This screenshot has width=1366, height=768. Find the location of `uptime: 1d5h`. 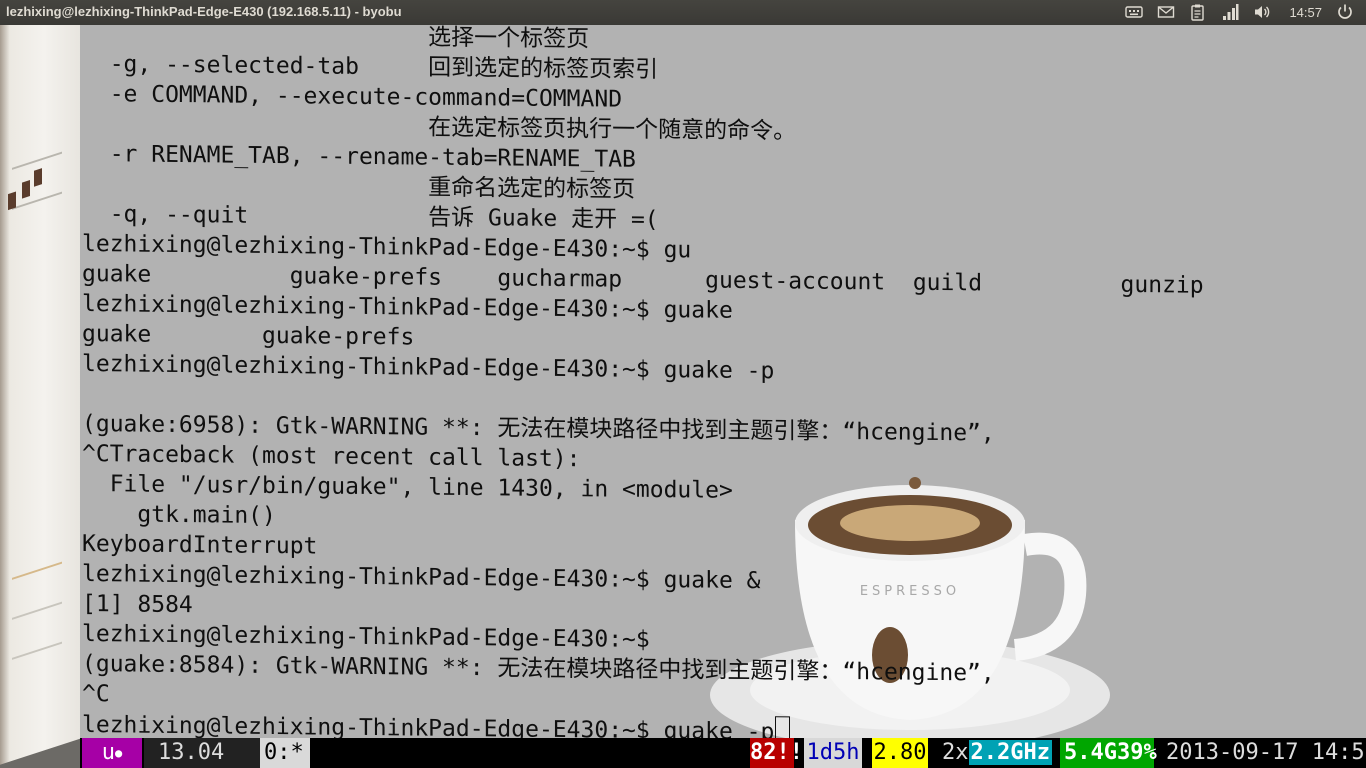

uptime: 1d5h is located at coordinates (833, 753).